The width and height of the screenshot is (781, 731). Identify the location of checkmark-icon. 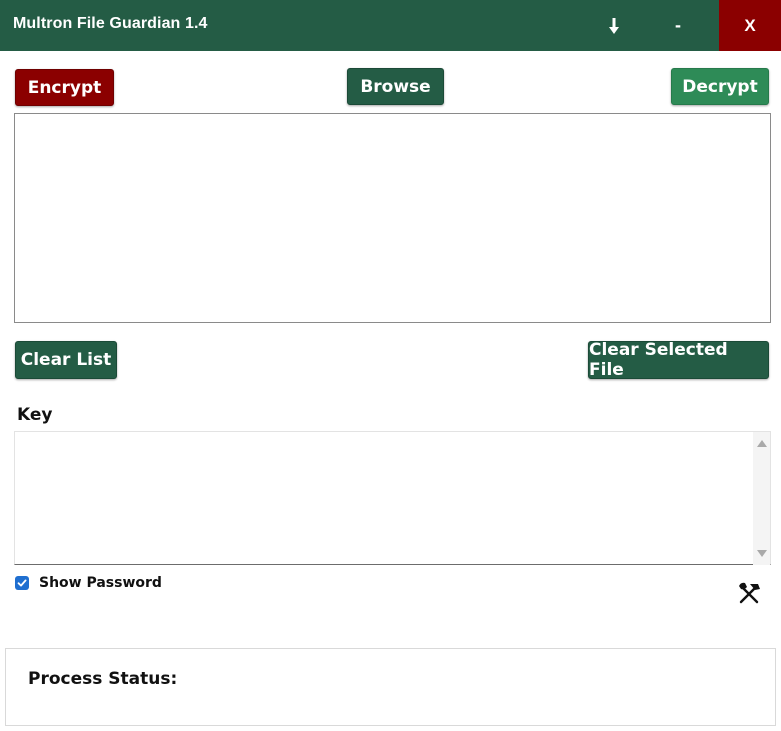
(22, 583).